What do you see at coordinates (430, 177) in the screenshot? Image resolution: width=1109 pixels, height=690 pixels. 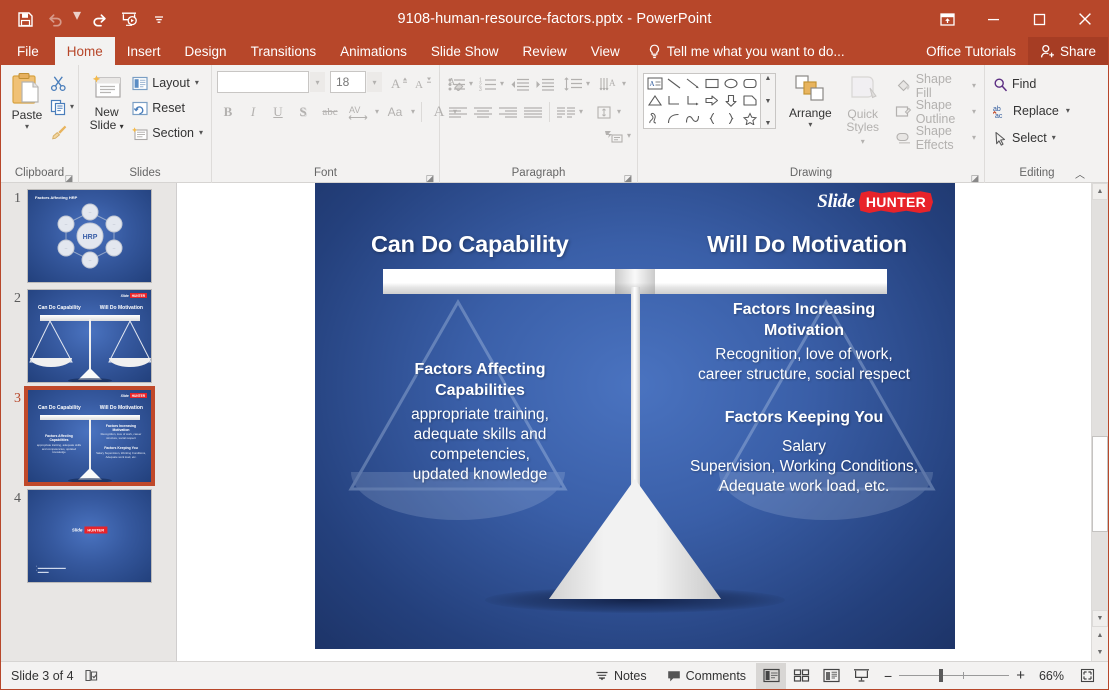 I see `font-dialog-launcher: ◪` at bounding box center [430, 177].